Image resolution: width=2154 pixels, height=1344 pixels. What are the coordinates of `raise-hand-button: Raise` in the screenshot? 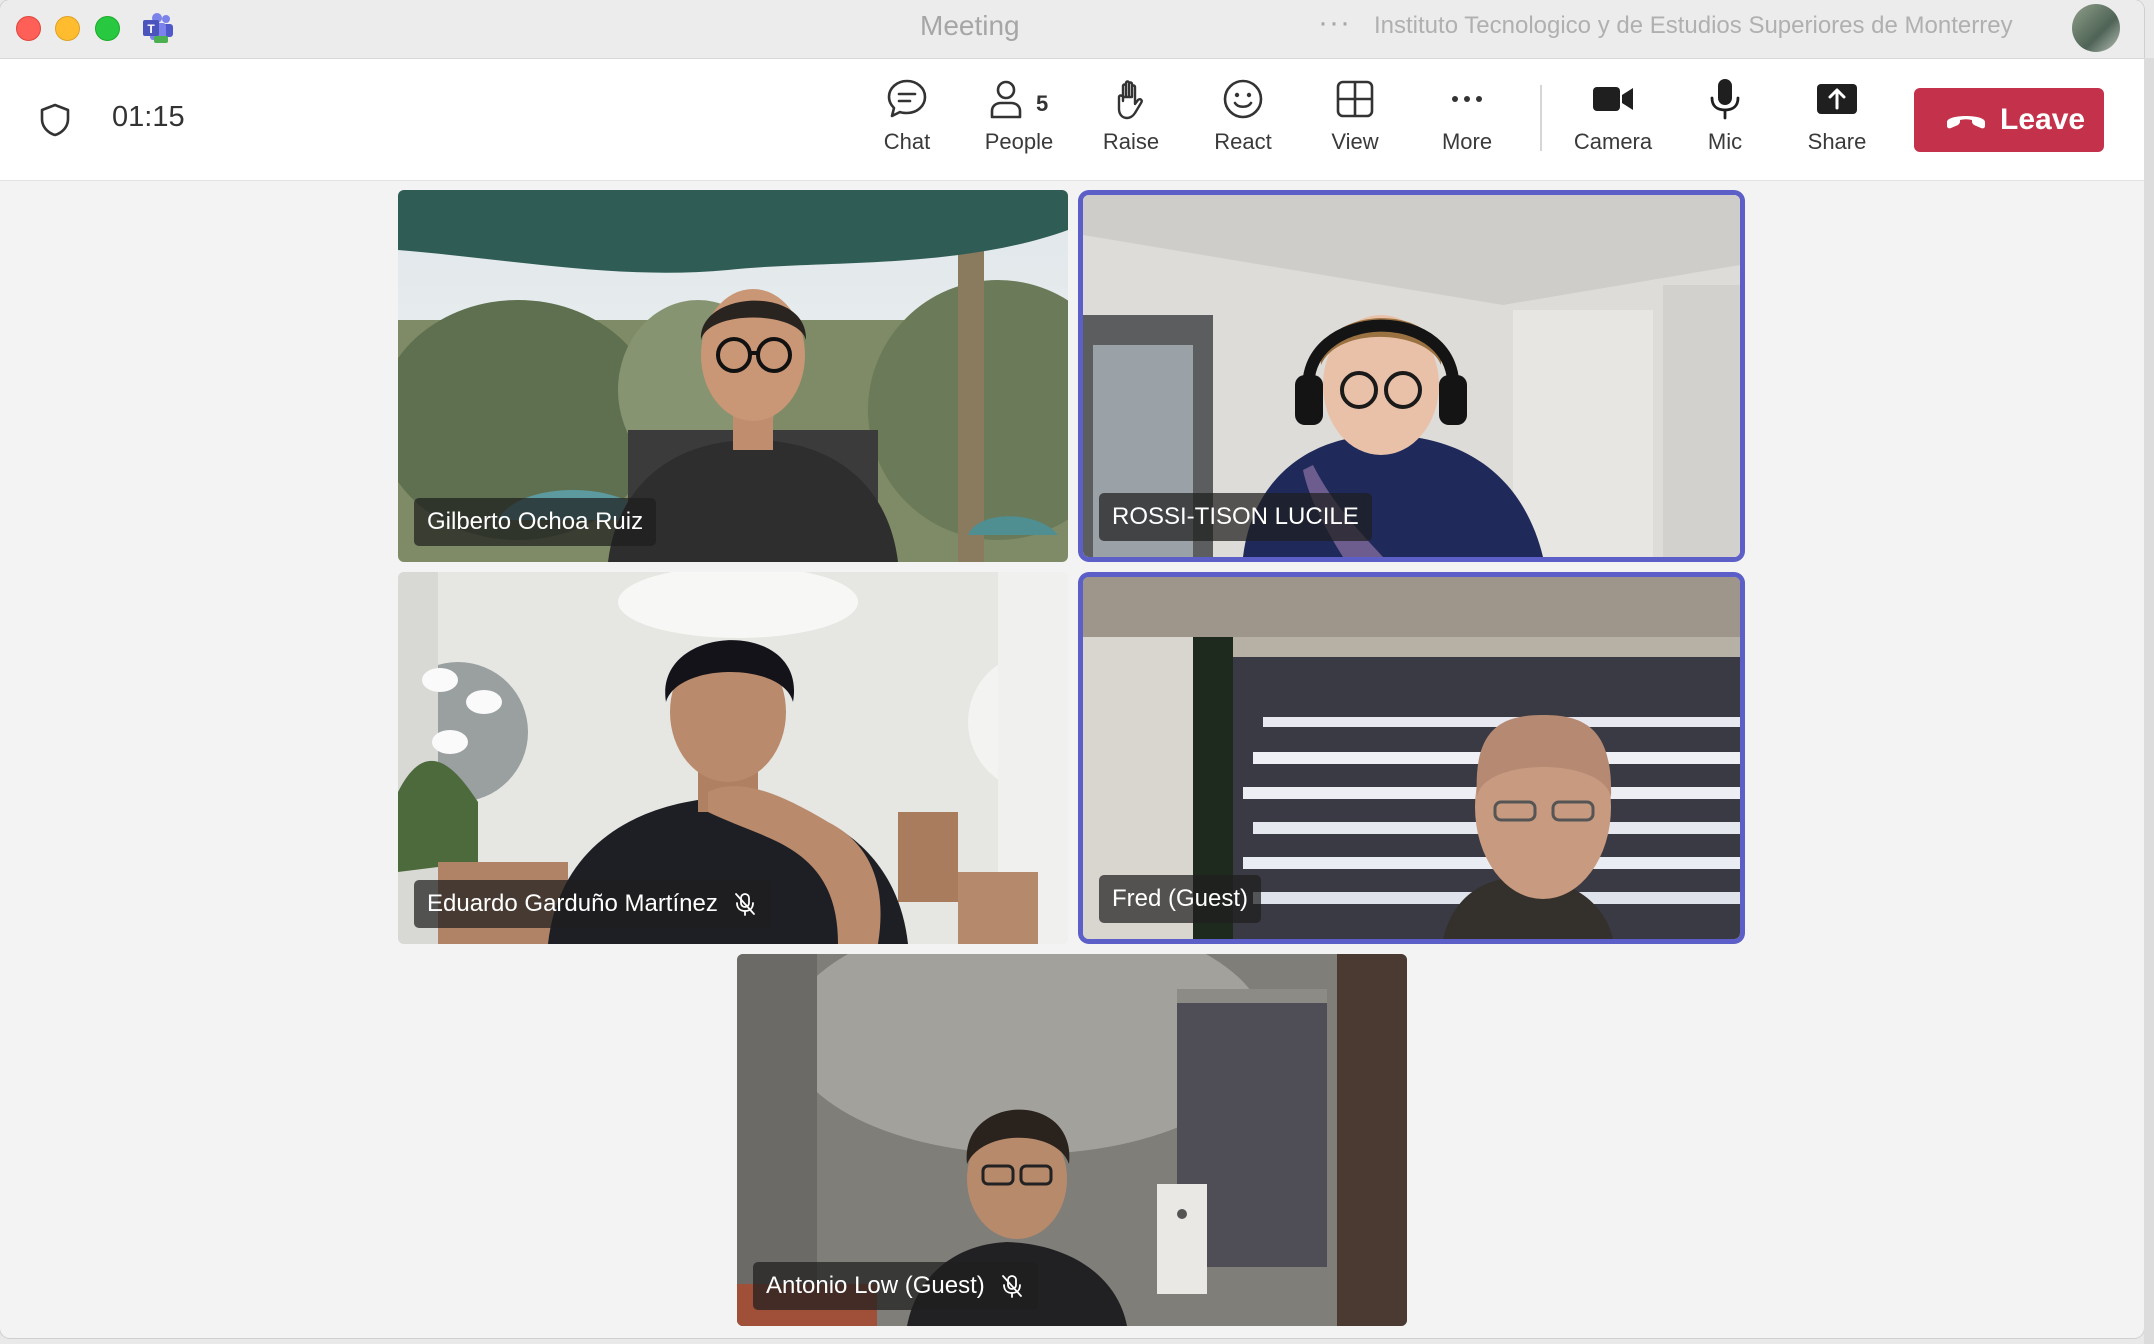 It's located at (1131, 124).